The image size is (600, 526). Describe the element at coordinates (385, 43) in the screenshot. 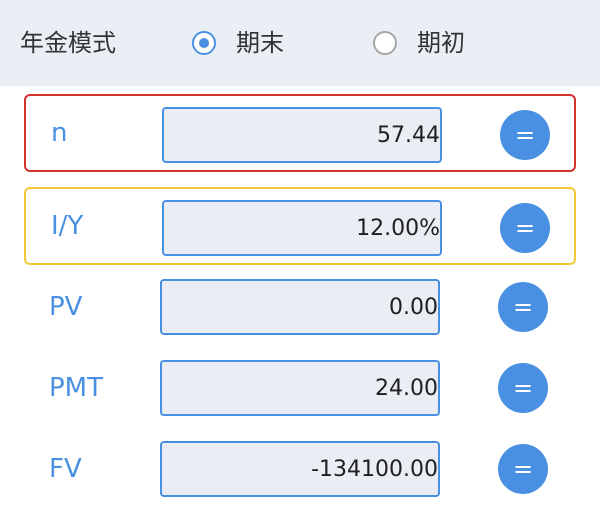

I see `radio-begin-icon` at that location.